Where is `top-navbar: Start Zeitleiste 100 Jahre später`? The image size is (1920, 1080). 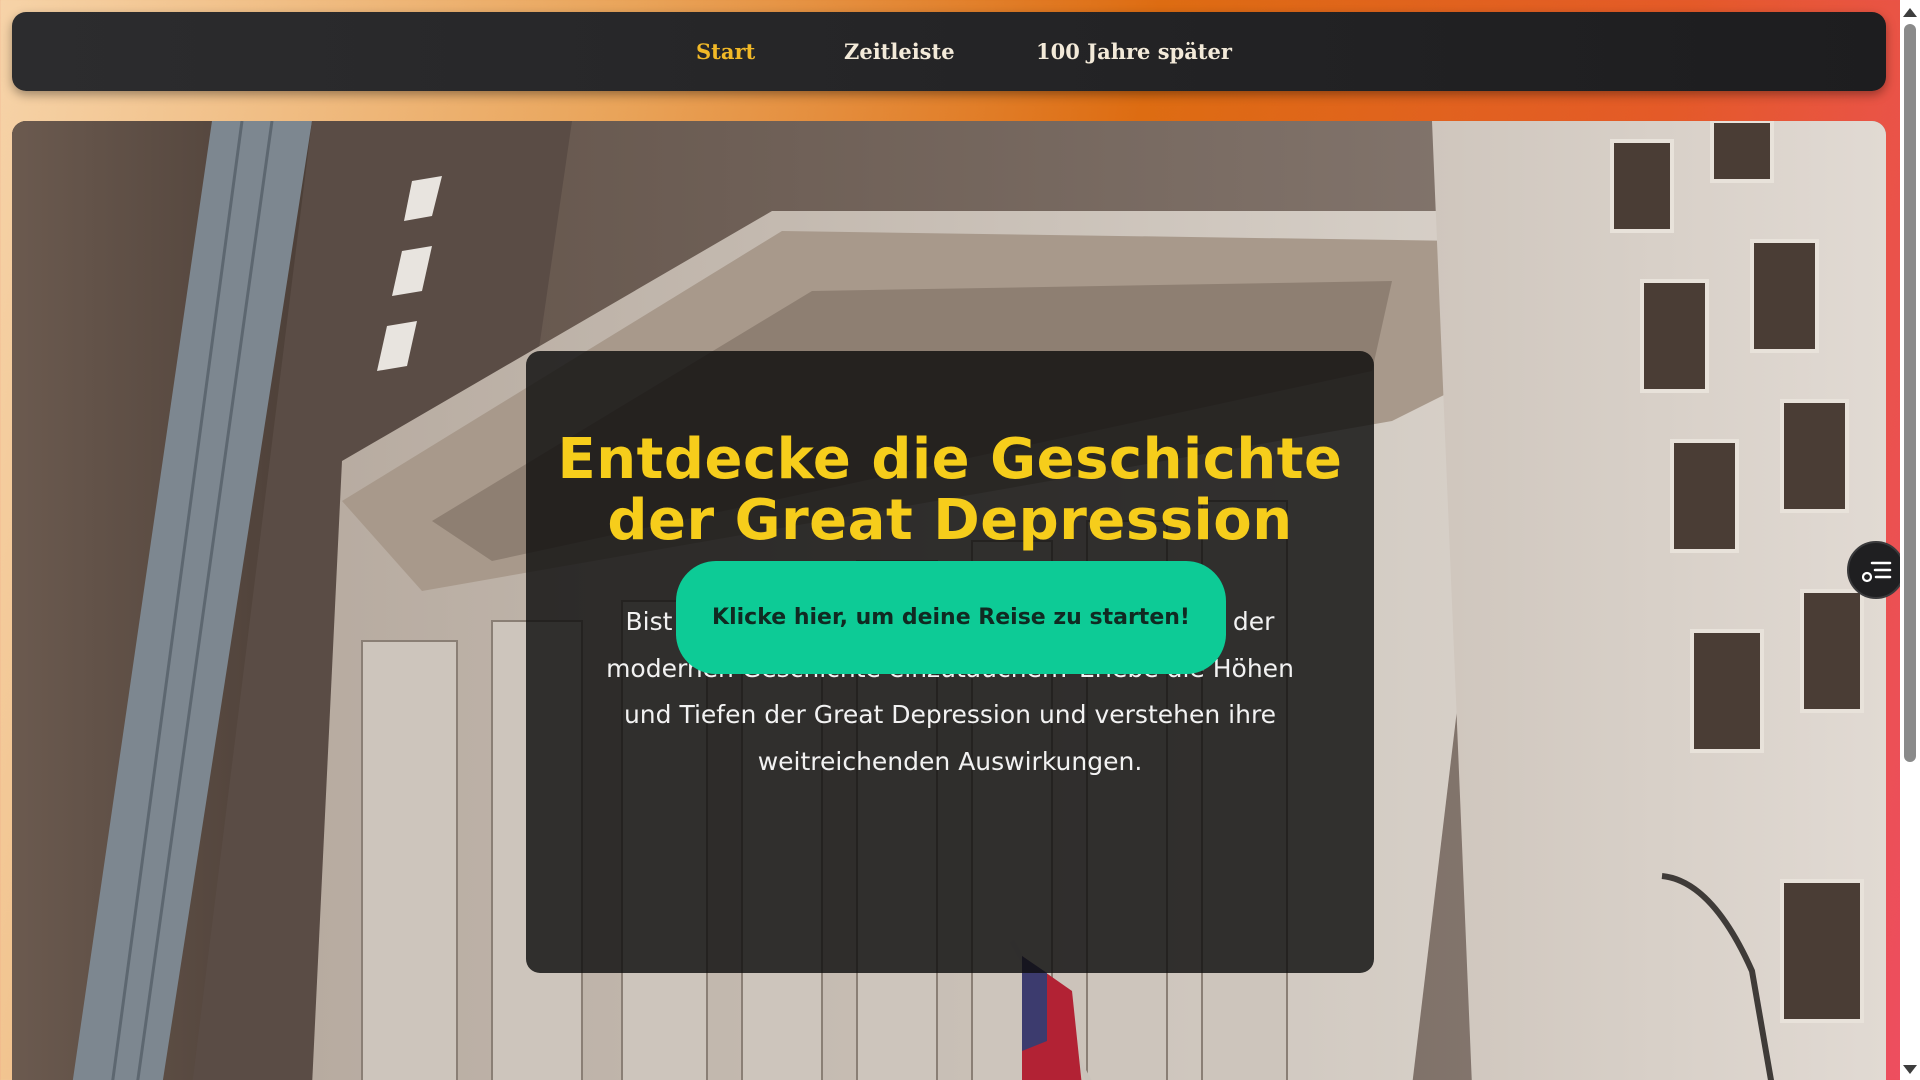
top-navbar: Start Zeitleiste 100 Jahre später is located at coordinates (949, 51).